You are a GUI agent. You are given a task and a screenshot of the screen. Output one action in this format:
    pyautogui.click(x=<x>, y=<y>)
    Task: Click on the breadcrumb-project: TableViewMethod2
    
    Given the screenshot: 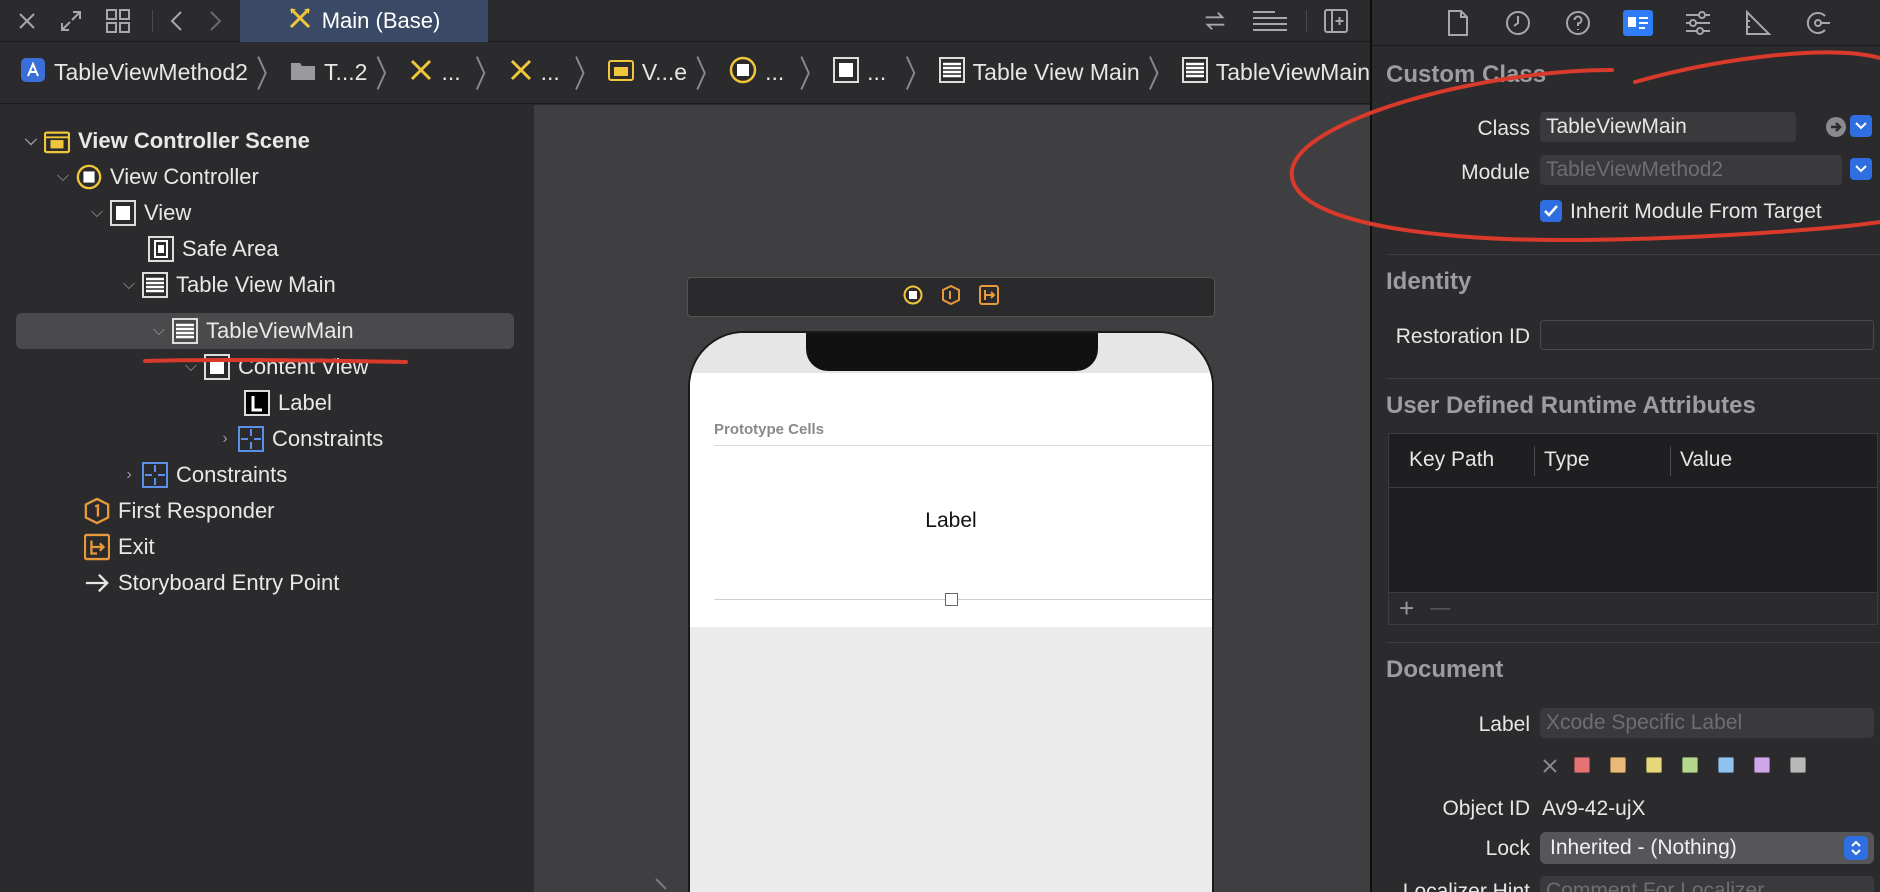 What is the action you would take?
    pyautogui.click(x=134, y=73)
    